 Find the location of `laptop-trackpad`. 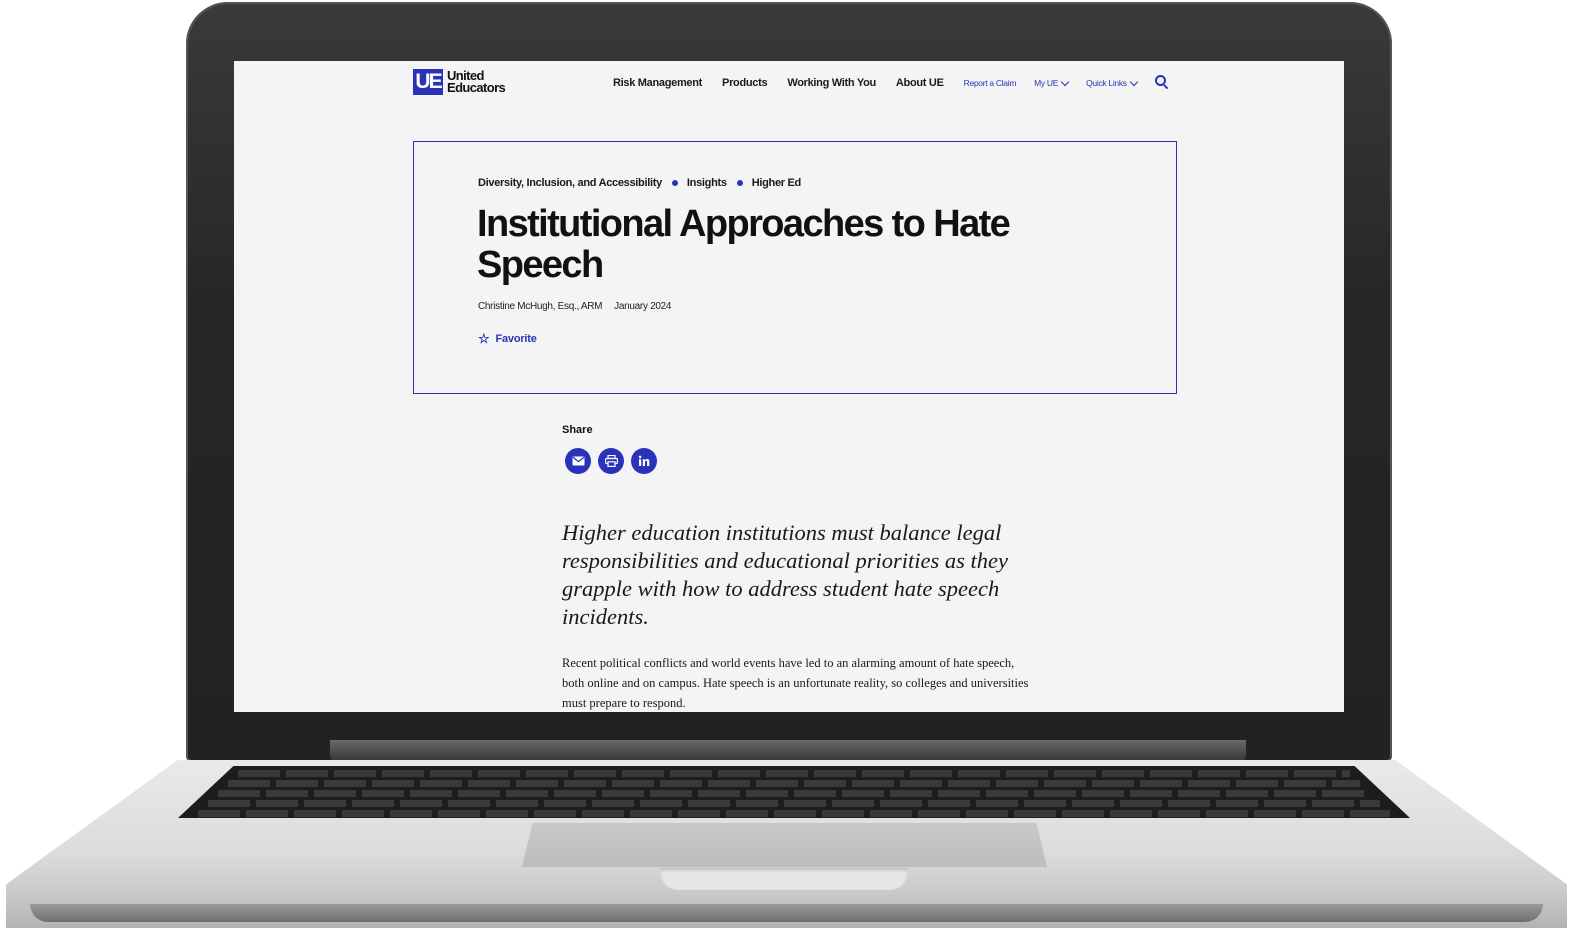

laptop-trackpad is located at coordinates (784, 845).